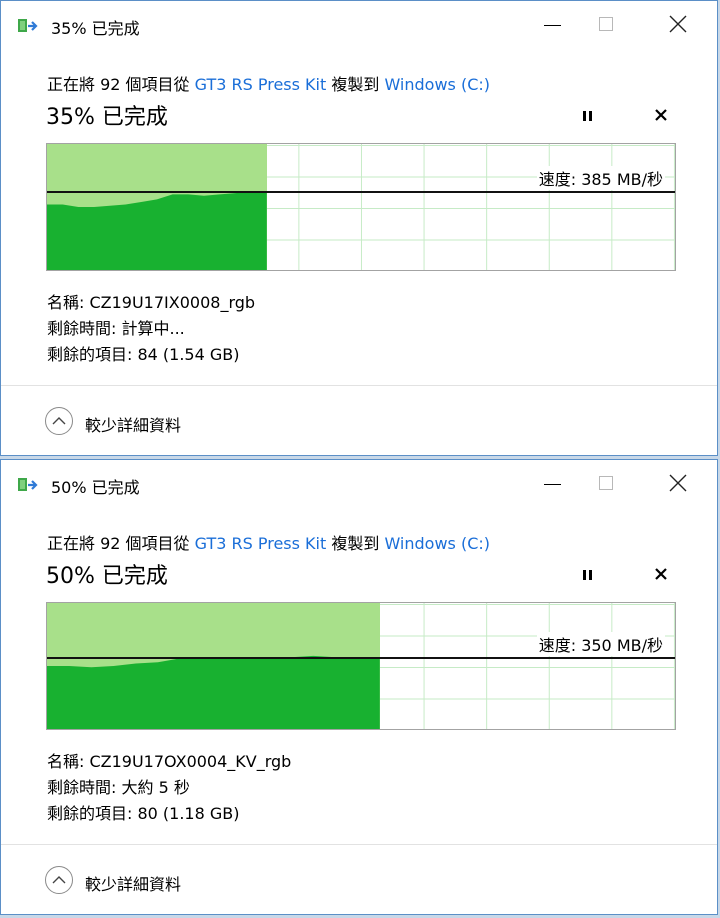  What do you see at coordinates (600, 177) in the screenshot?
I see `speed-label: 速度: 385 MB/秒` at bounding box center [600, 177].